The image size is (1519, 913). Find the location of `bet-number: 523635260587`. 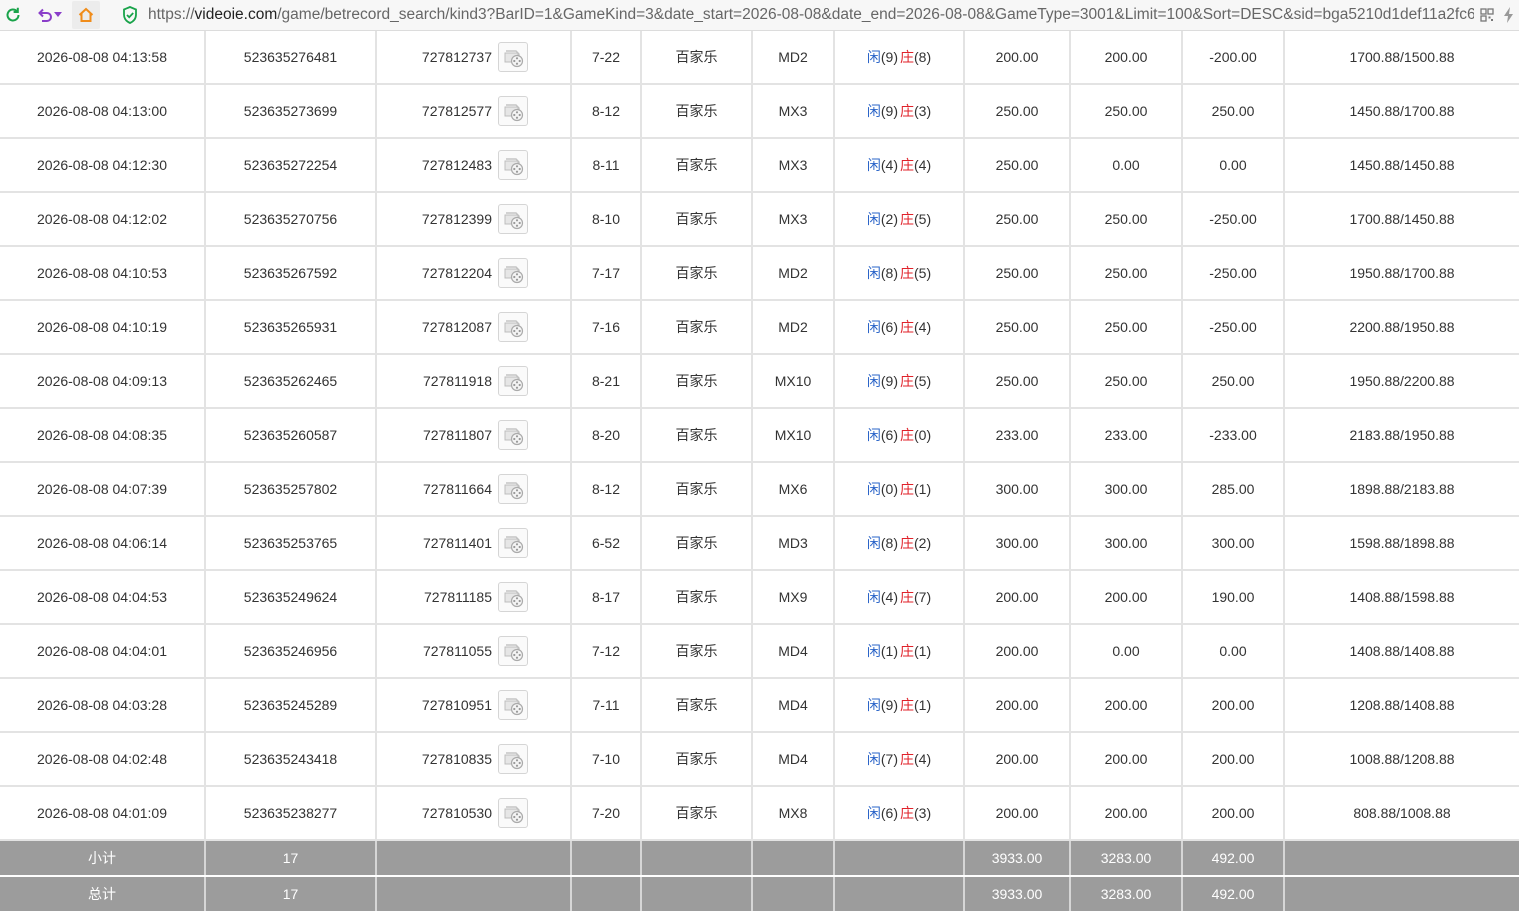

bet-number: 523635260587 is located at coordinates (291, 435).